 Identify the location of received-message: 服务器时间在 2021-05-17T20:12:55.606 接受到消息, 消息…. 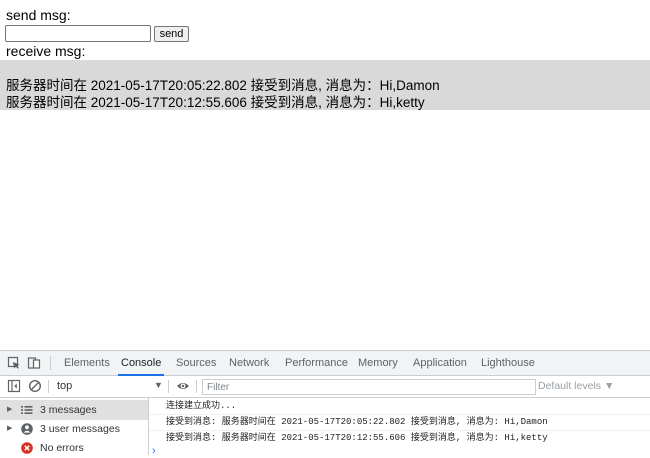
(215, 102).